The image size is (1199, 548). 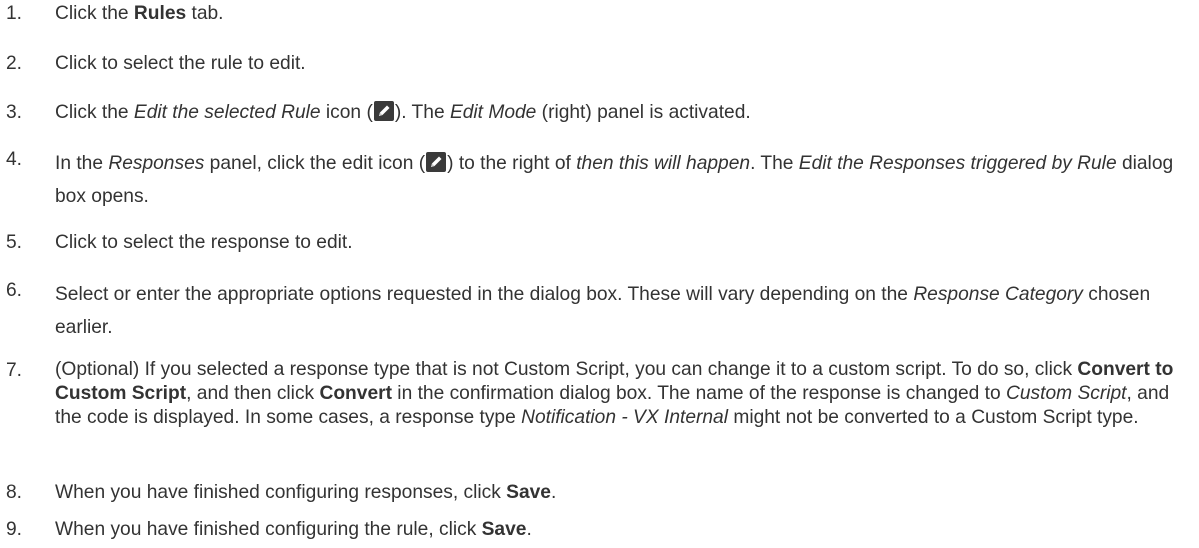 What do you see at coordinates (624, 417) in the screenshot?
I see `italic-term: Notification - VX Internal` at bounding box center [624, 417].